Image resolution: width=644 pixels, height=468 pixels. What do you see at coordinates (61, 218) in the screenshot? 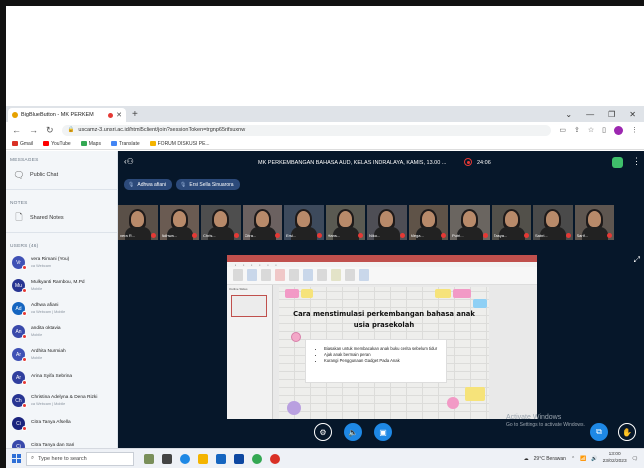
I see `shared-notes-item: 🗋 Shared Notes` at bounding box center [61, 218].